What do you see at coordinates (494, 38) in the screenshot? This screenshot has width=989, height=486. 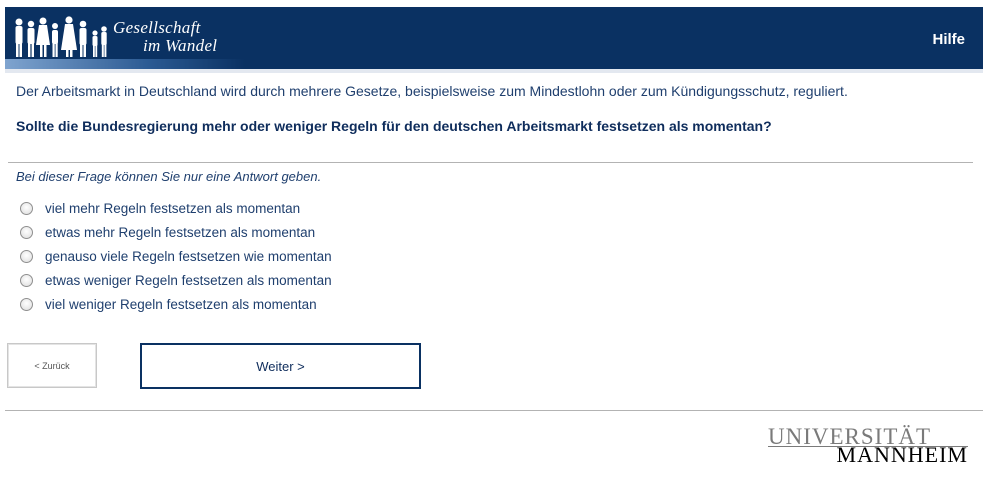 I see `site-header: Gesellschaft im Wandel Hilfe` at bounding box center [494, 38].